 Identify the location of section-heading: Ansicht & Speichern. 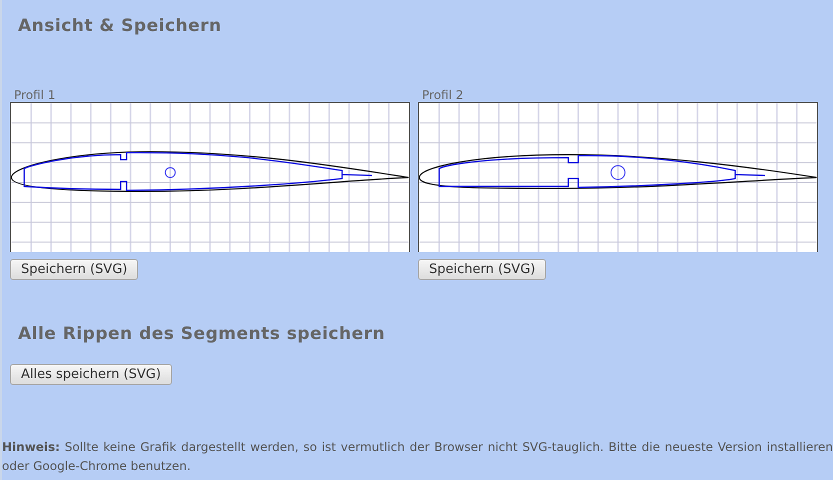
(120, 26).